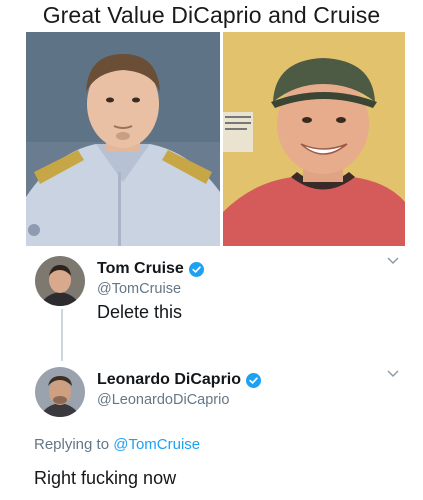 The width and height of the screenshot is (423, 500). What do you see at coordinates (156, 444) in the screenshot?
I see `replying-to-mention: @TomCruise` at bounding box center [156, 444].